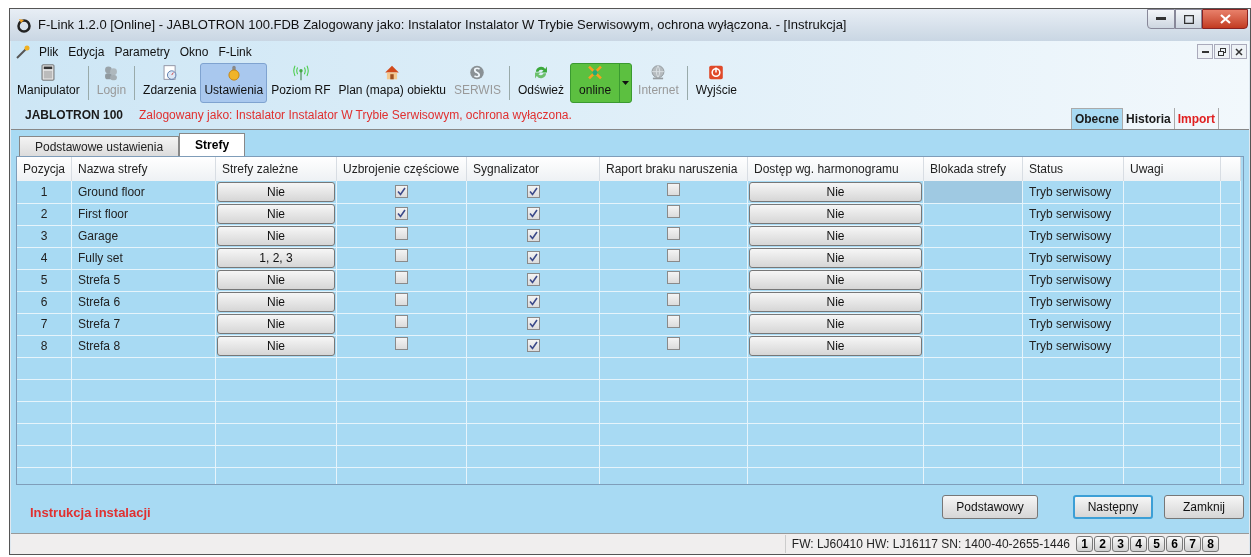 The height and width of the screenshot is (557, 1251). What do you see at coordinates (1205, 51) in the screenshot?
I see `mdi-minimize-button` at bounding box center [1205, 51].